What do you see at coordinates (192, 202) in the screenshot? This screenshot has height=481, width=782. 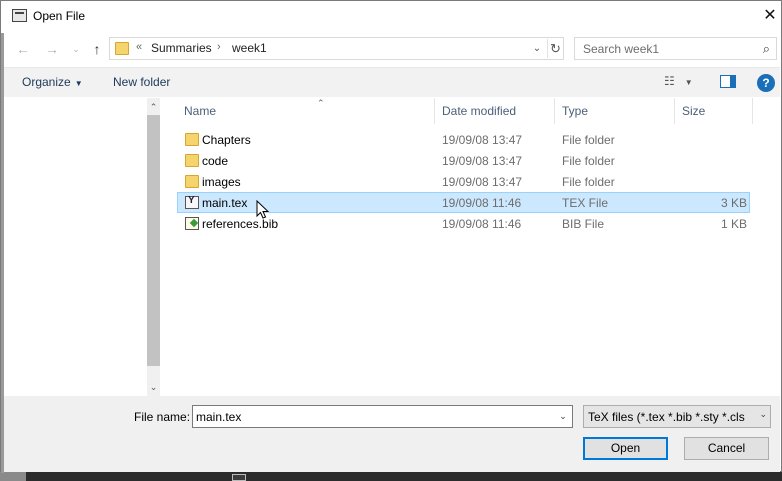 I see `tex-file-icon` at bounding box center [192, 202].